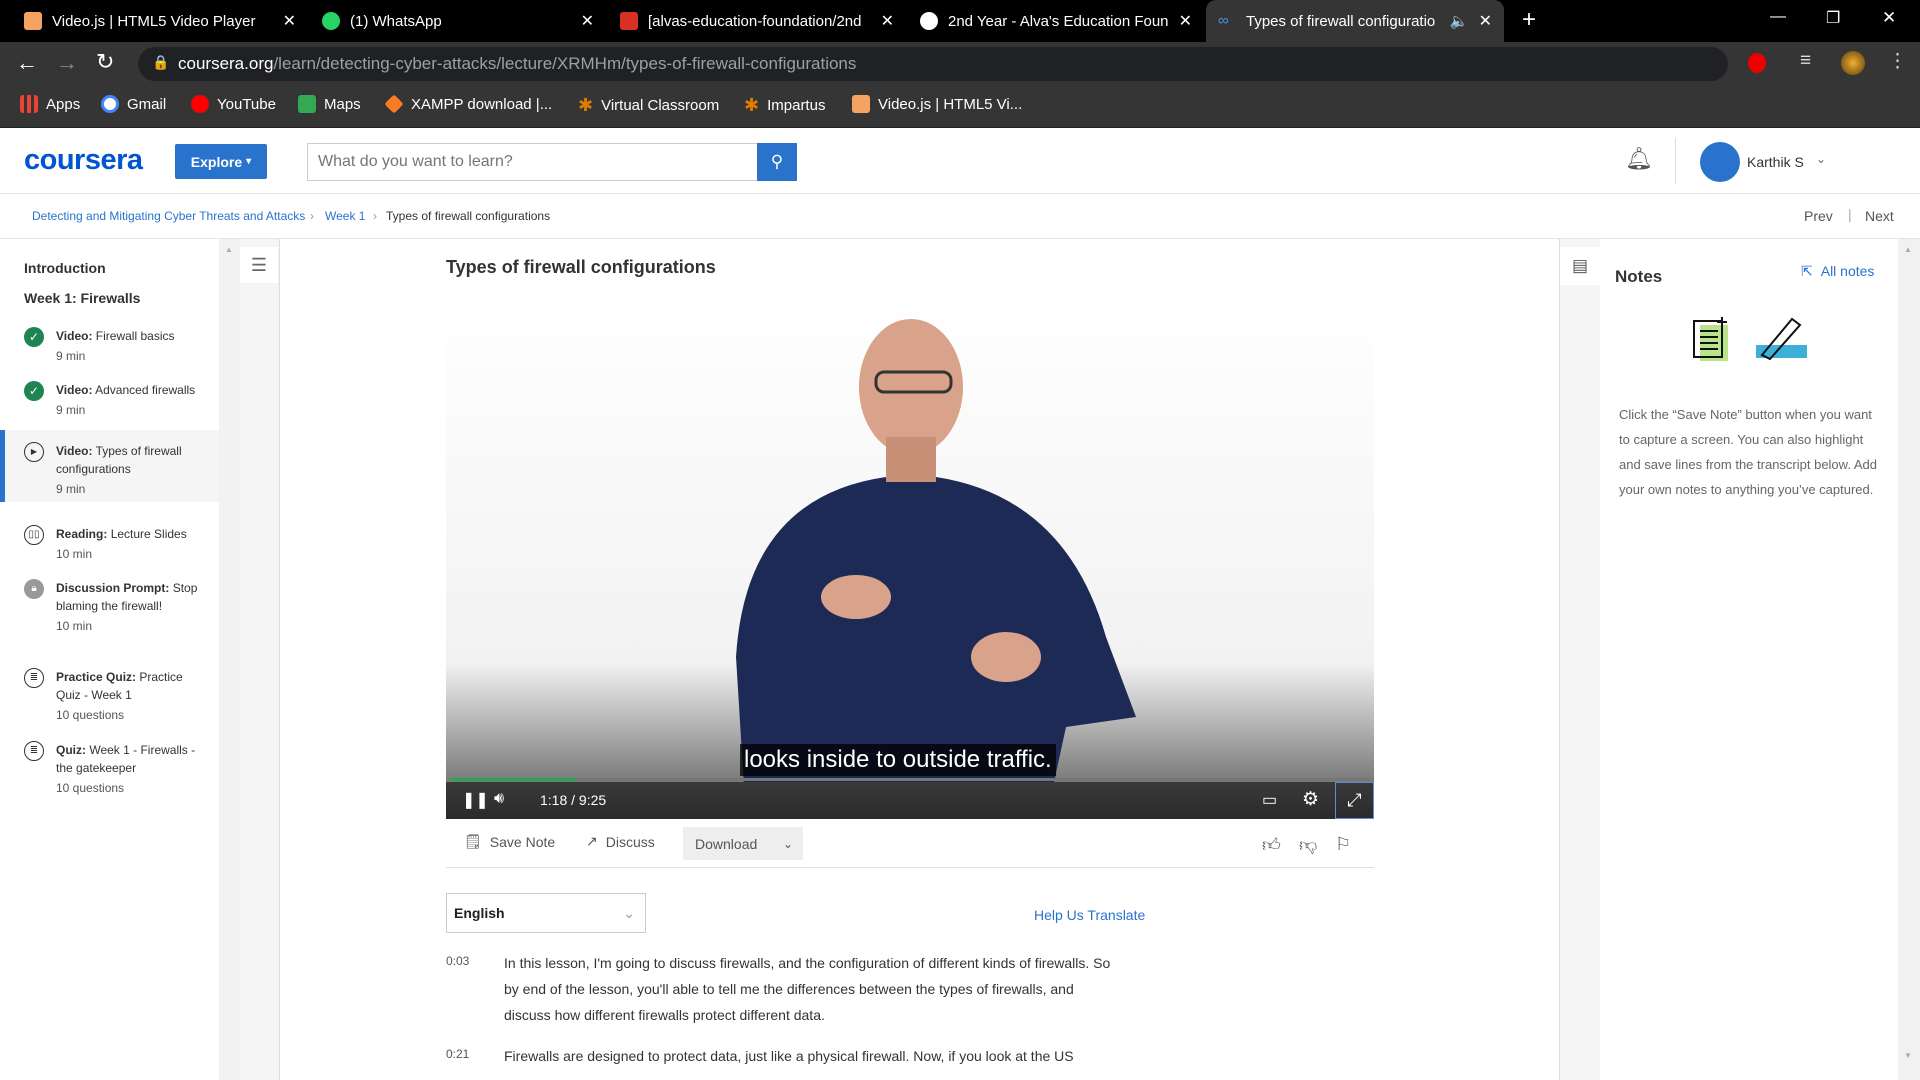 The width and height of the screenshot is (1920, 1080). I want to click on next-button: Next, so click(1879, 216).